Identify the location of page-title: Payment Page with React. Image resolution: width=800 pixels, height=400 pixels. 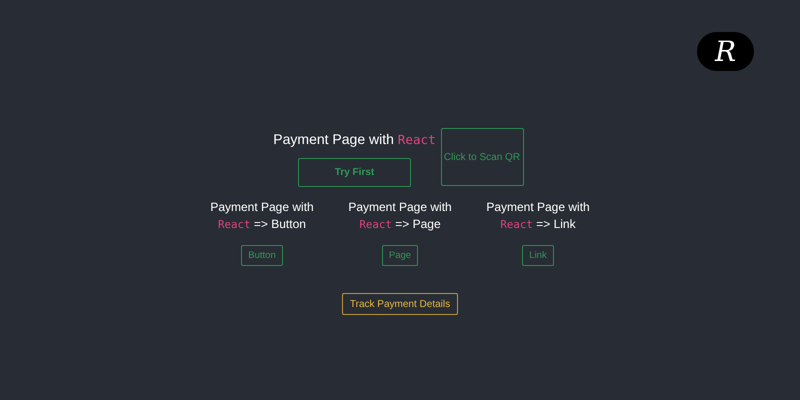
(354, 139).